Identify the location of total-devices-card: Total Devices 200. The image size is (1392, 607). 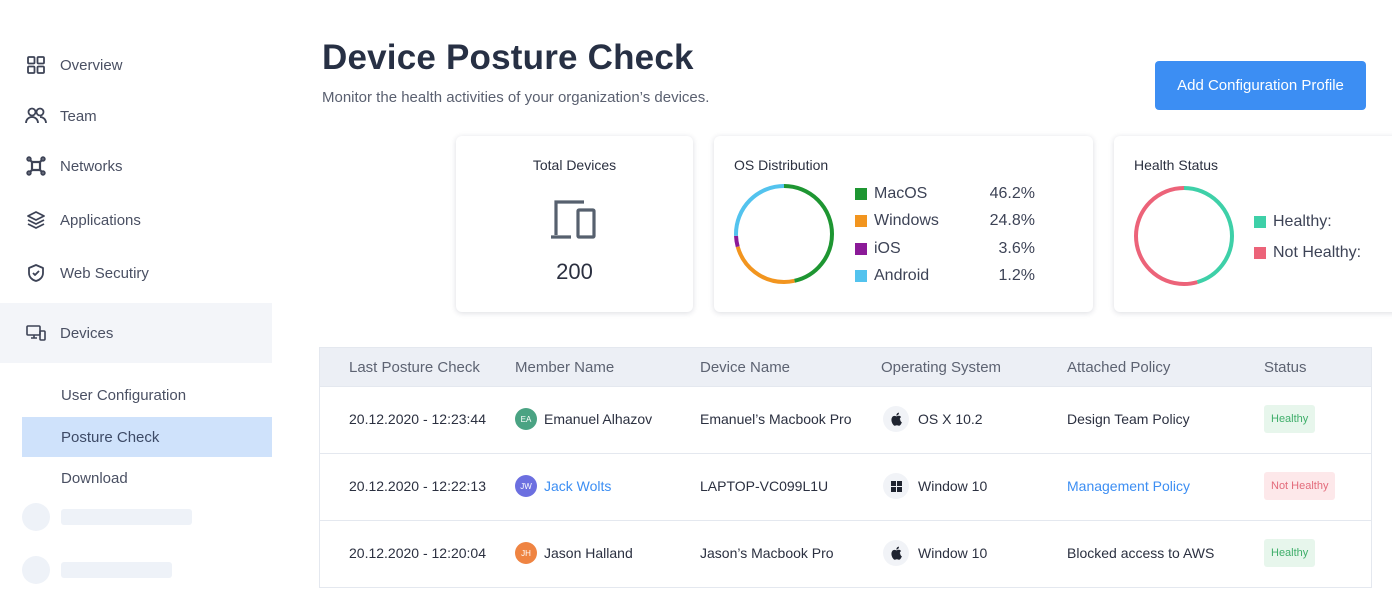
(574, 224).